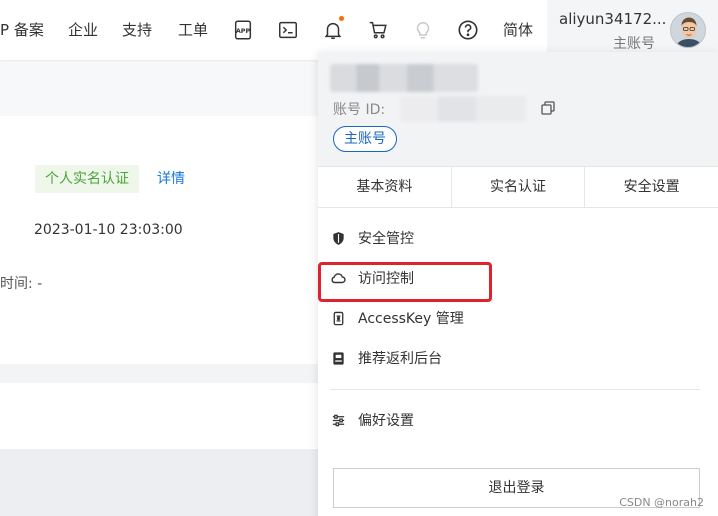 Image resolution: width=718 pixels, height=516 pixels. What do you see at coordinates (359, 110) in the screenshot?
I see `account-id-label: 账号 ID:` at bounding box center [359, 110].